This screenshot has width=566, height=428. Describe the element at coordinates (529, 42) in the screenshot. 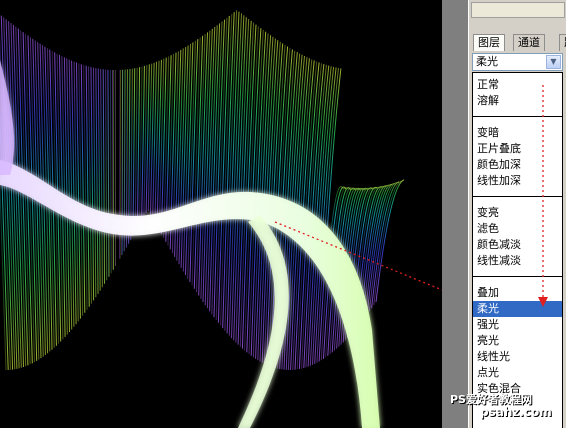

I see `tab-channels: 通道` at that location.